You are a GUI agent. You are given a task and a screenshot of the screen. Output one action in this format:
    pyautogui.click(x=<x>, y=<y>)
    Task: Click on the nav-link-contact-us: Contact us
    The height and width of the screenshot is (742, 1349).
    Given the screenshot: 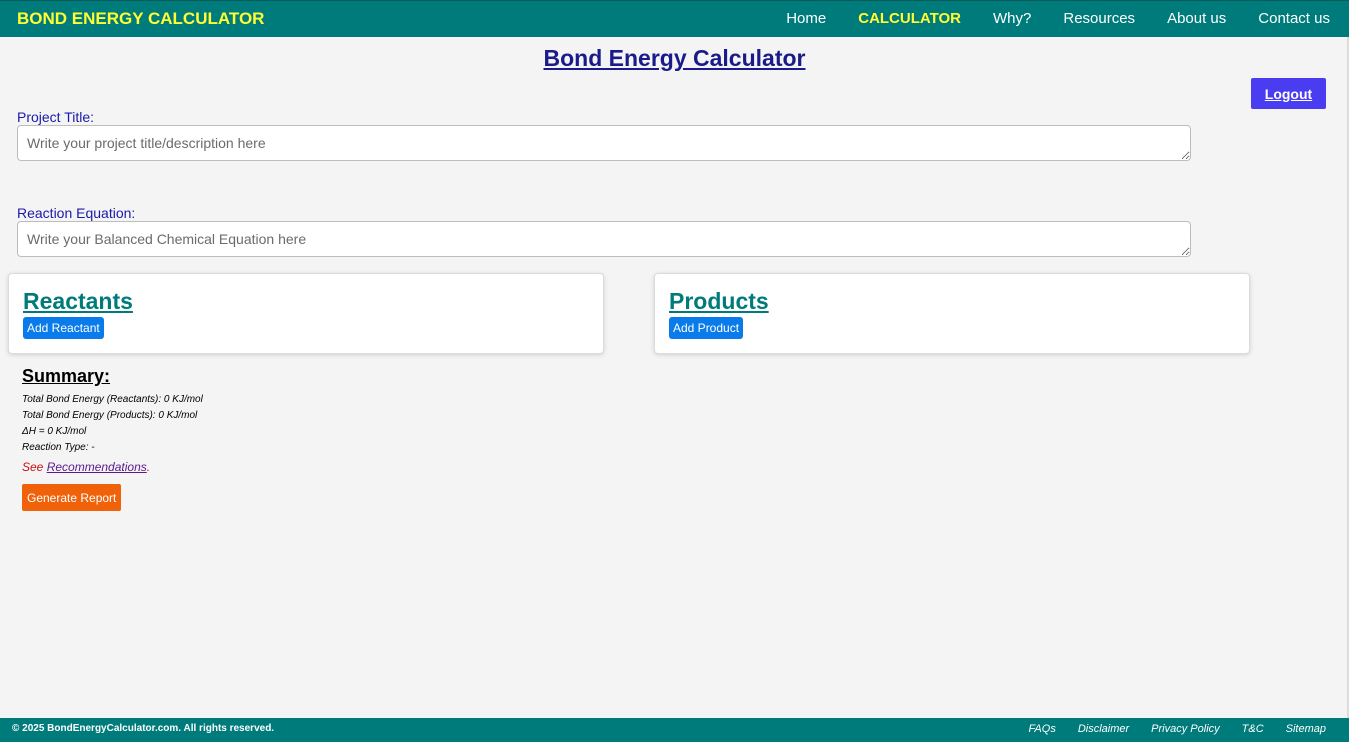 What is the action you would take?
    pyautogui.click(x=1294, y=18)
    